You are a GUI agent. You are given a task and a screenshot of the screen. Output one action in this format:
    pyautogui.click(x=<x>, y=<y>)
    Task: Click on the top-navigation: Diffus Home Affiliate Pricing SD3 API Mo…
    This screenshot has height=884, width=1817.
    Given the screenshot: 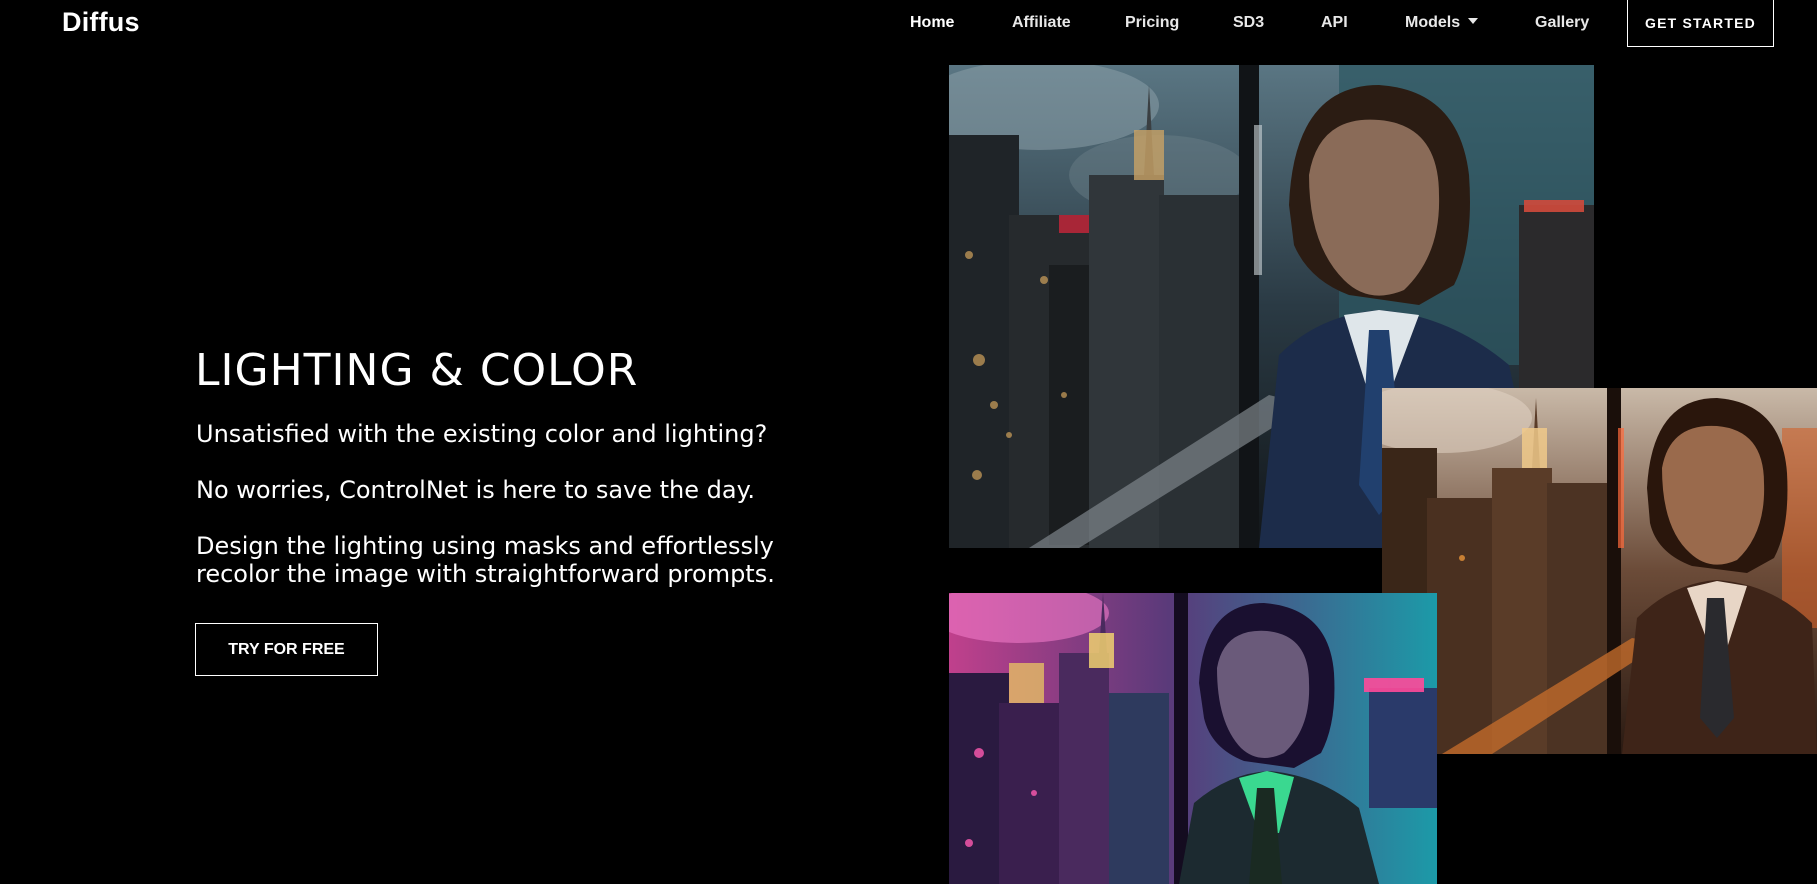 What is the action you would take?
    pyautogui.click(x=908, y=24)
    